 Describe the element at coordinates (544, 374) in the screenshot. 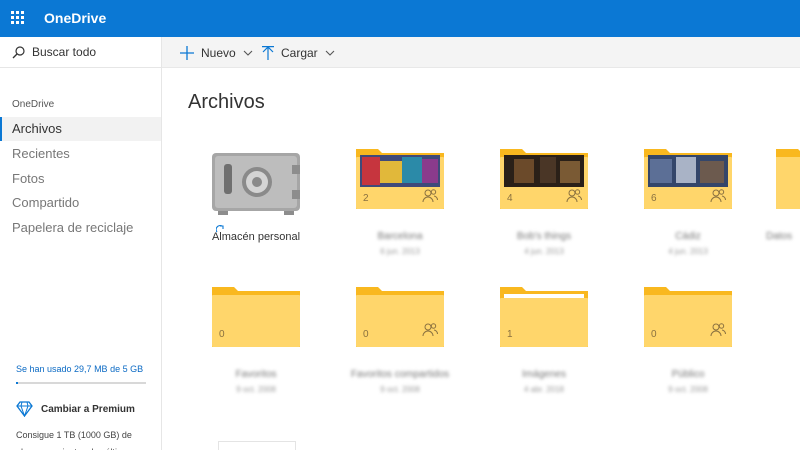

I see `tile-name: Imágenes` at that location.